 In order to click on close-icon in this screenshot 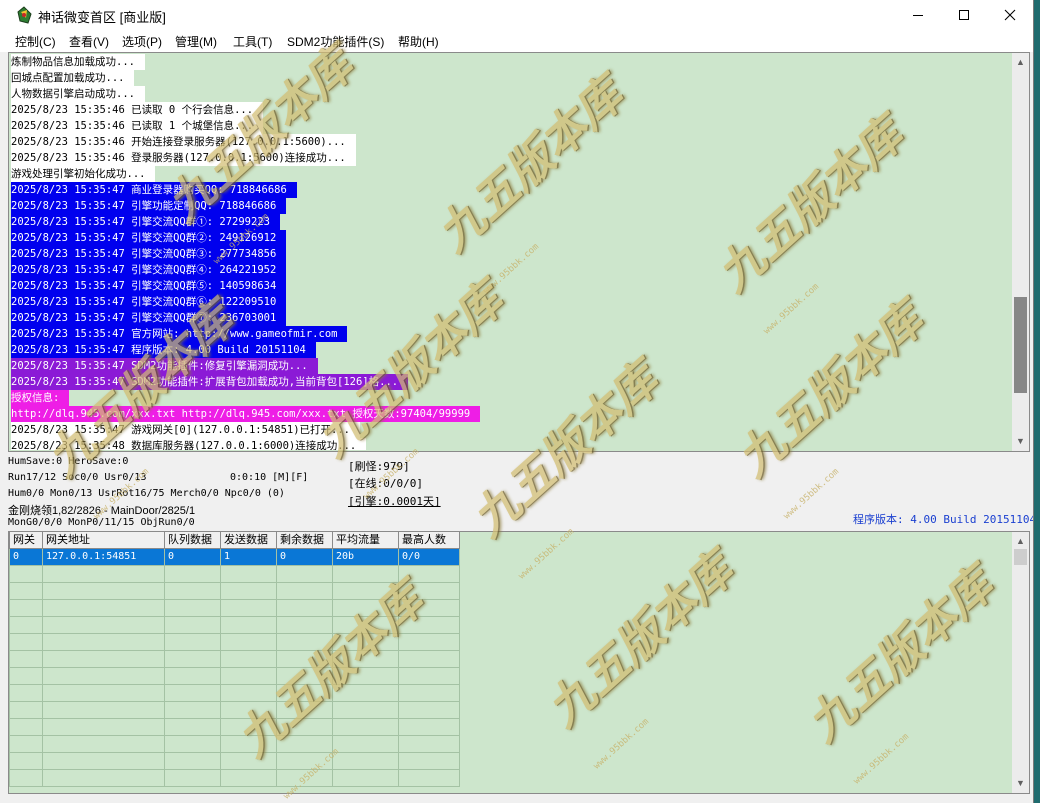, I will do `click(1010, 15)`.